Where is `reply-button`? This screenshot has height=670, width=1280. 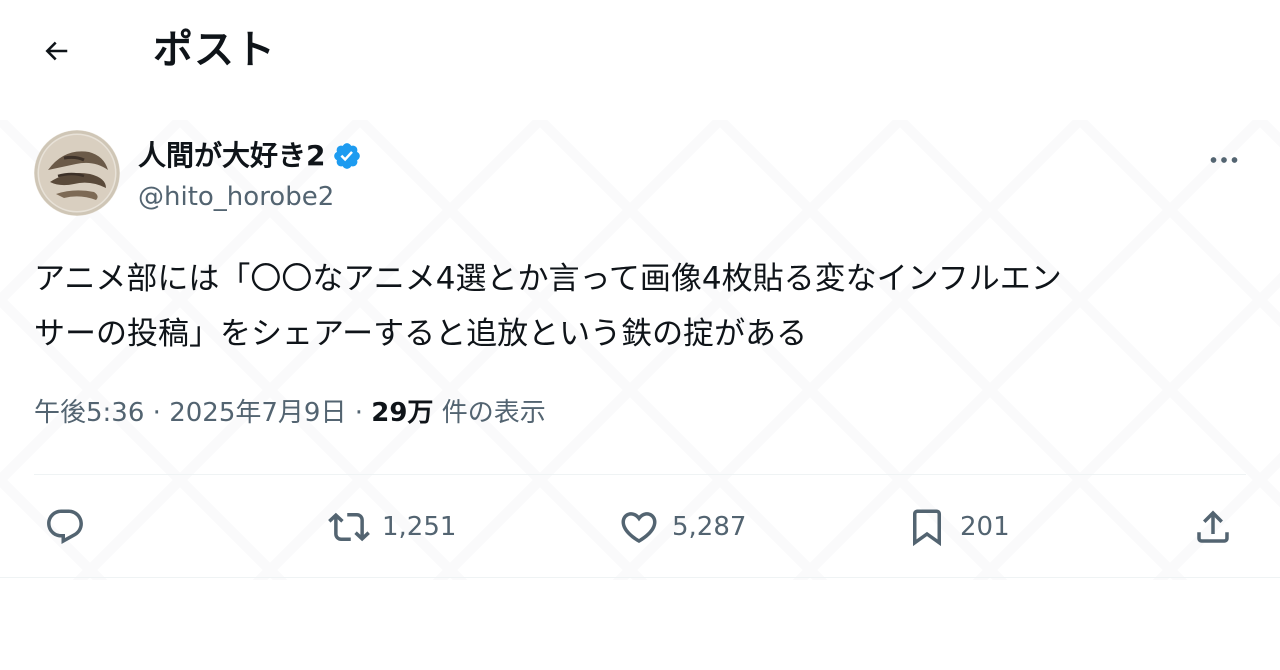 reply-button is located at coordinates (71, 527).